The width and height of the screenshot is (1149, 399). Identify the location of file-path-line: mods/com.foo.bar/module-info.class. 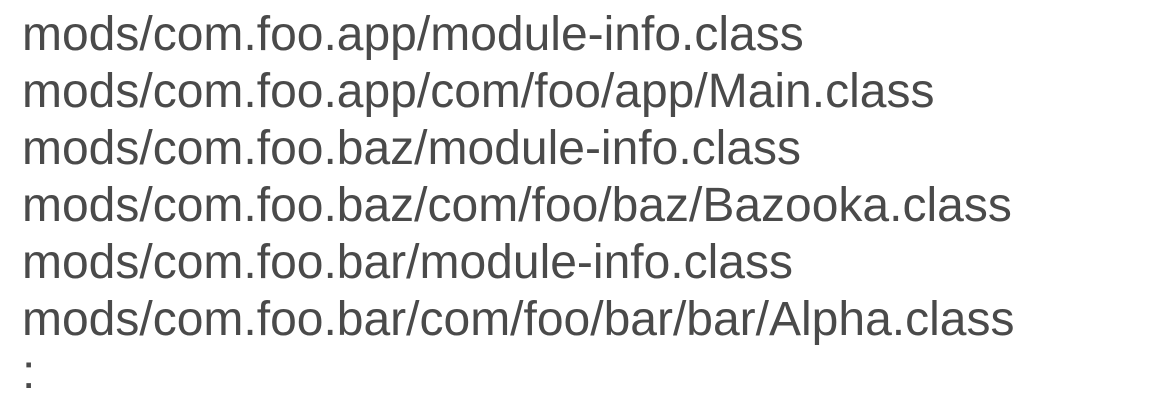
(407, 262).